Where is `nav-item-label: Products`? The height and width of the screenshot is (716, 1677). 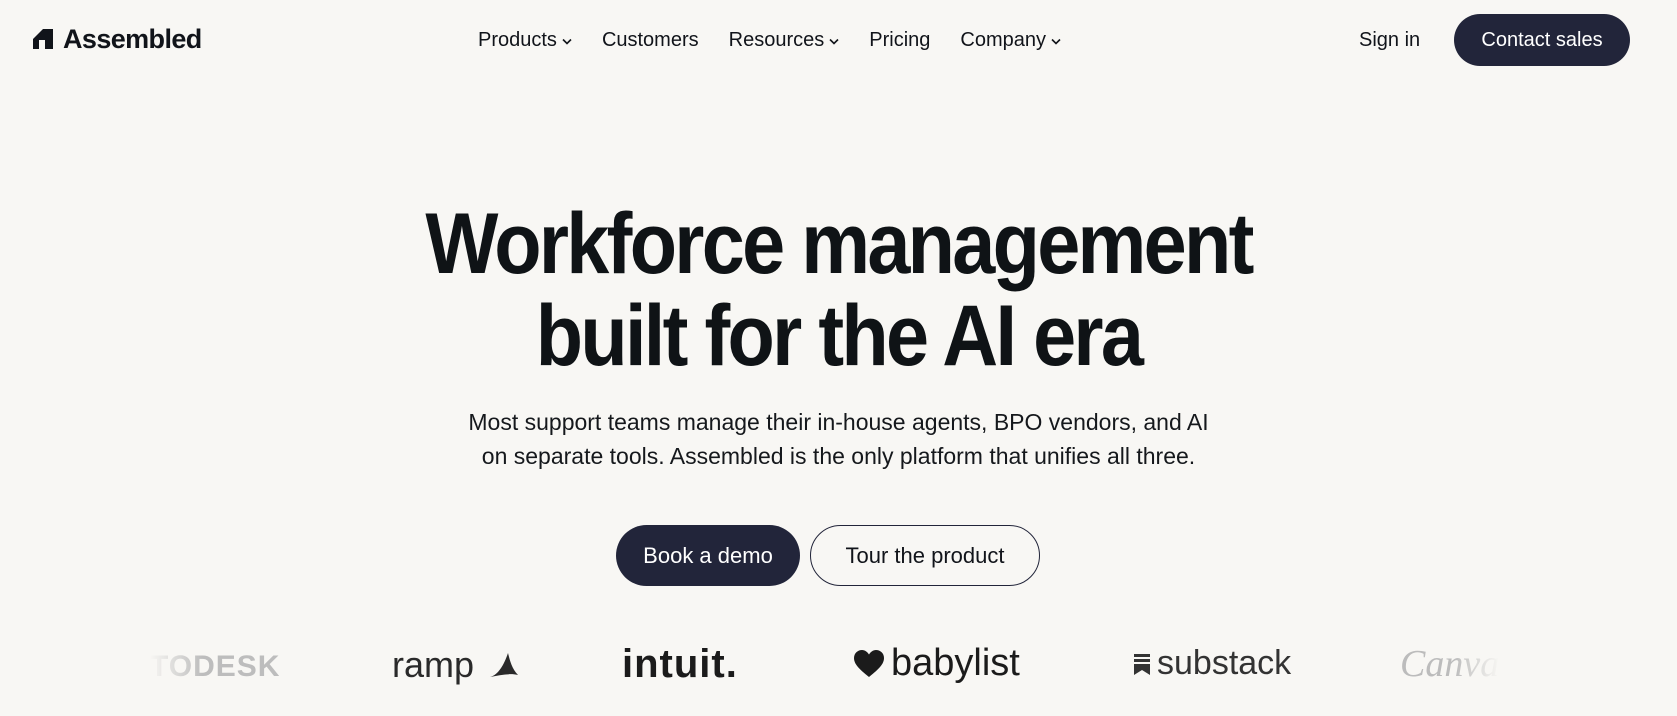 nav-item-label: Products is located at coordinates (517, 40).